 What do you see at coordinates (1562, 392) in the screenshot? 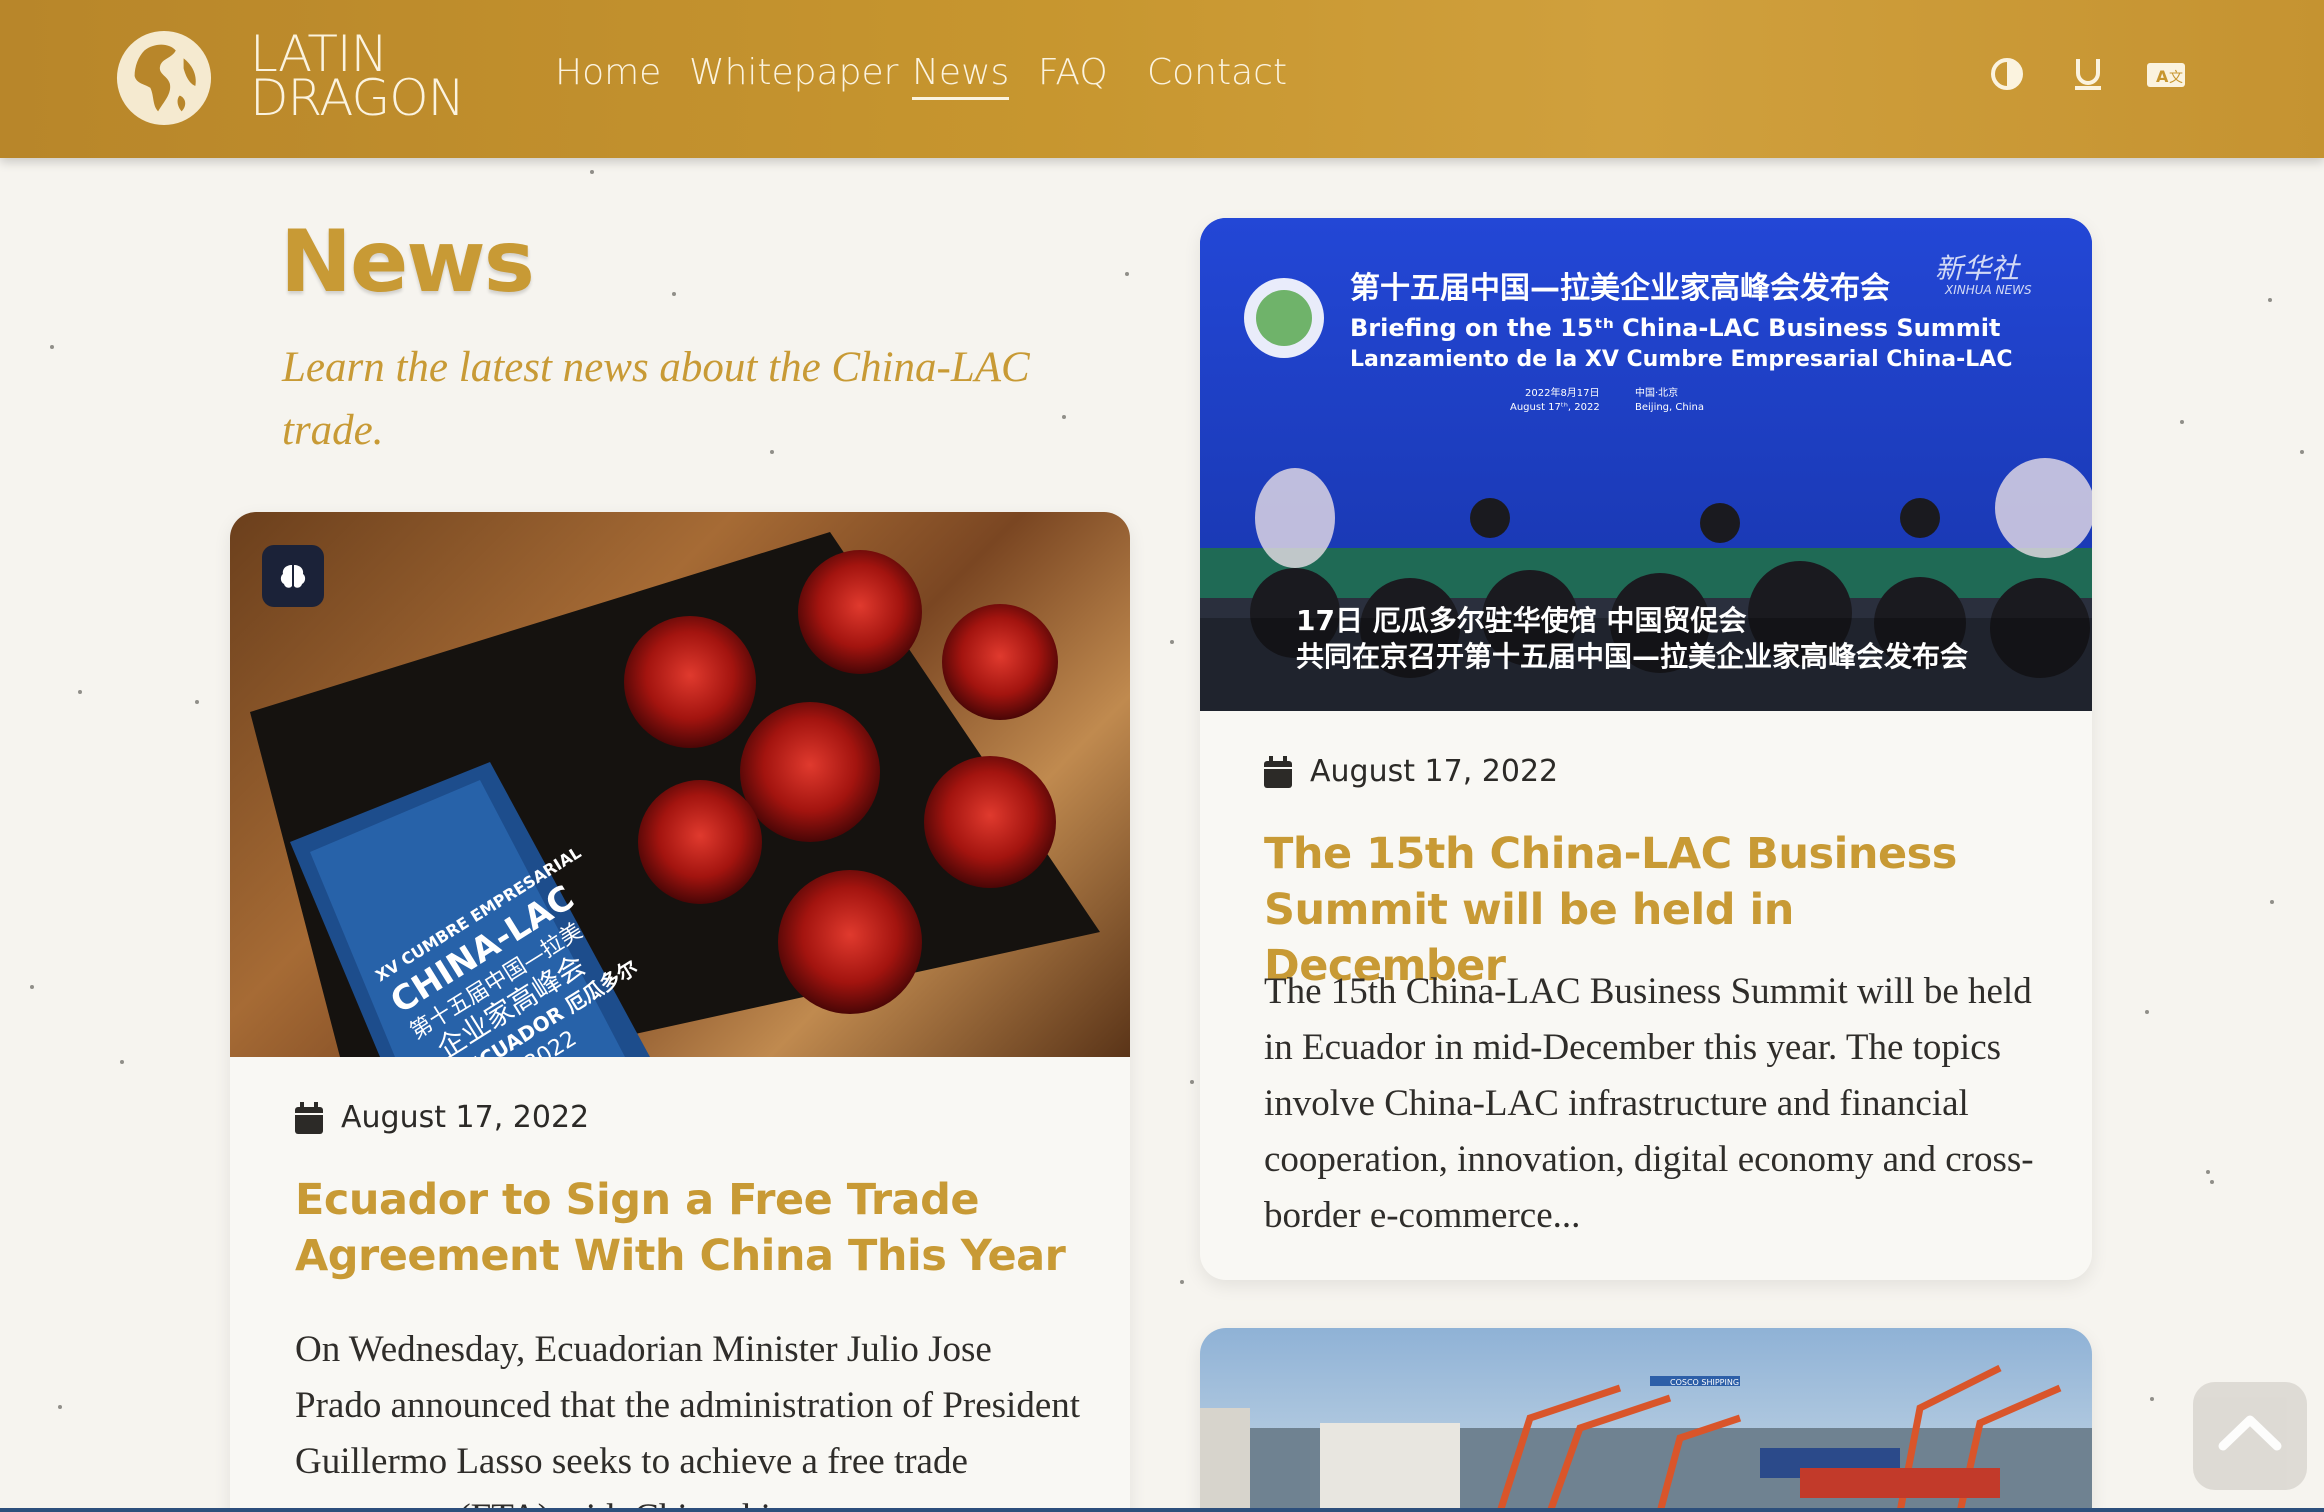
I see `banner-date-cn: 2022年8月17日` at bounding box center [1562, 392].